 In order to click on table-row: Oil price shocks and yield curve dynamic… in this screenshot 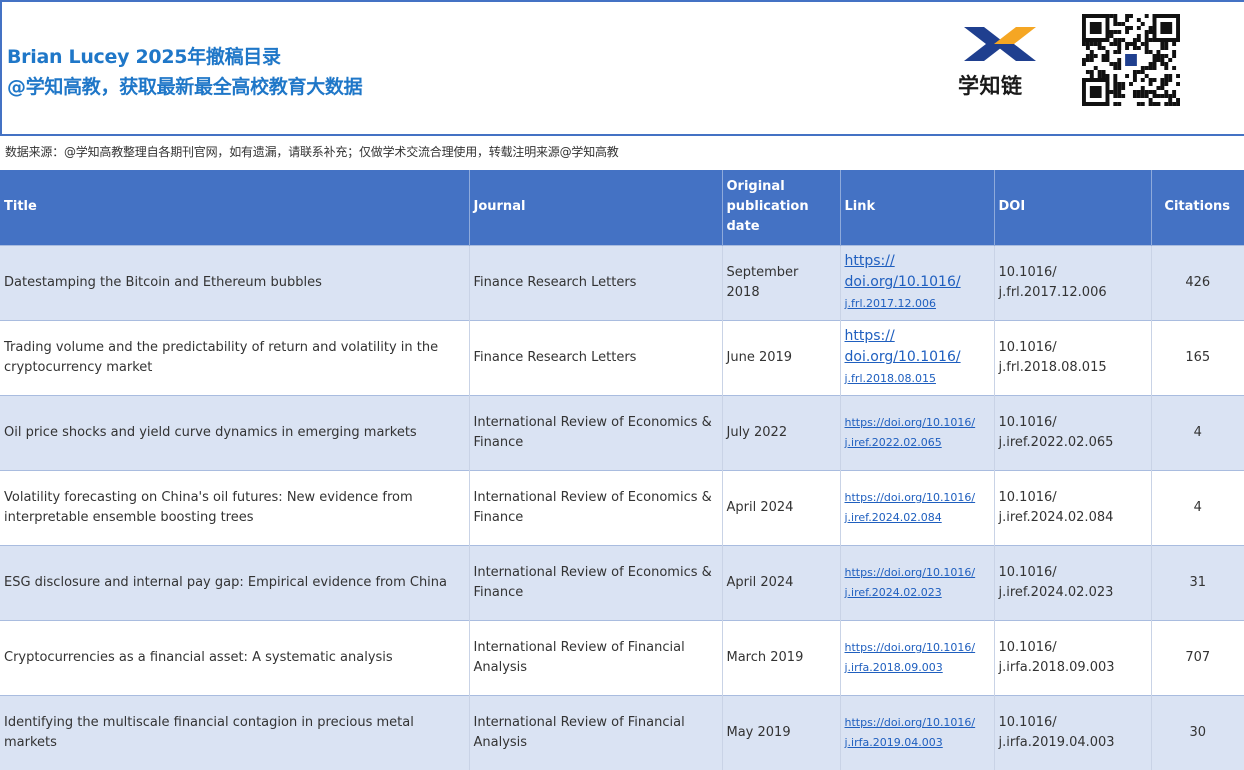, I will do `click(622, 432)`.